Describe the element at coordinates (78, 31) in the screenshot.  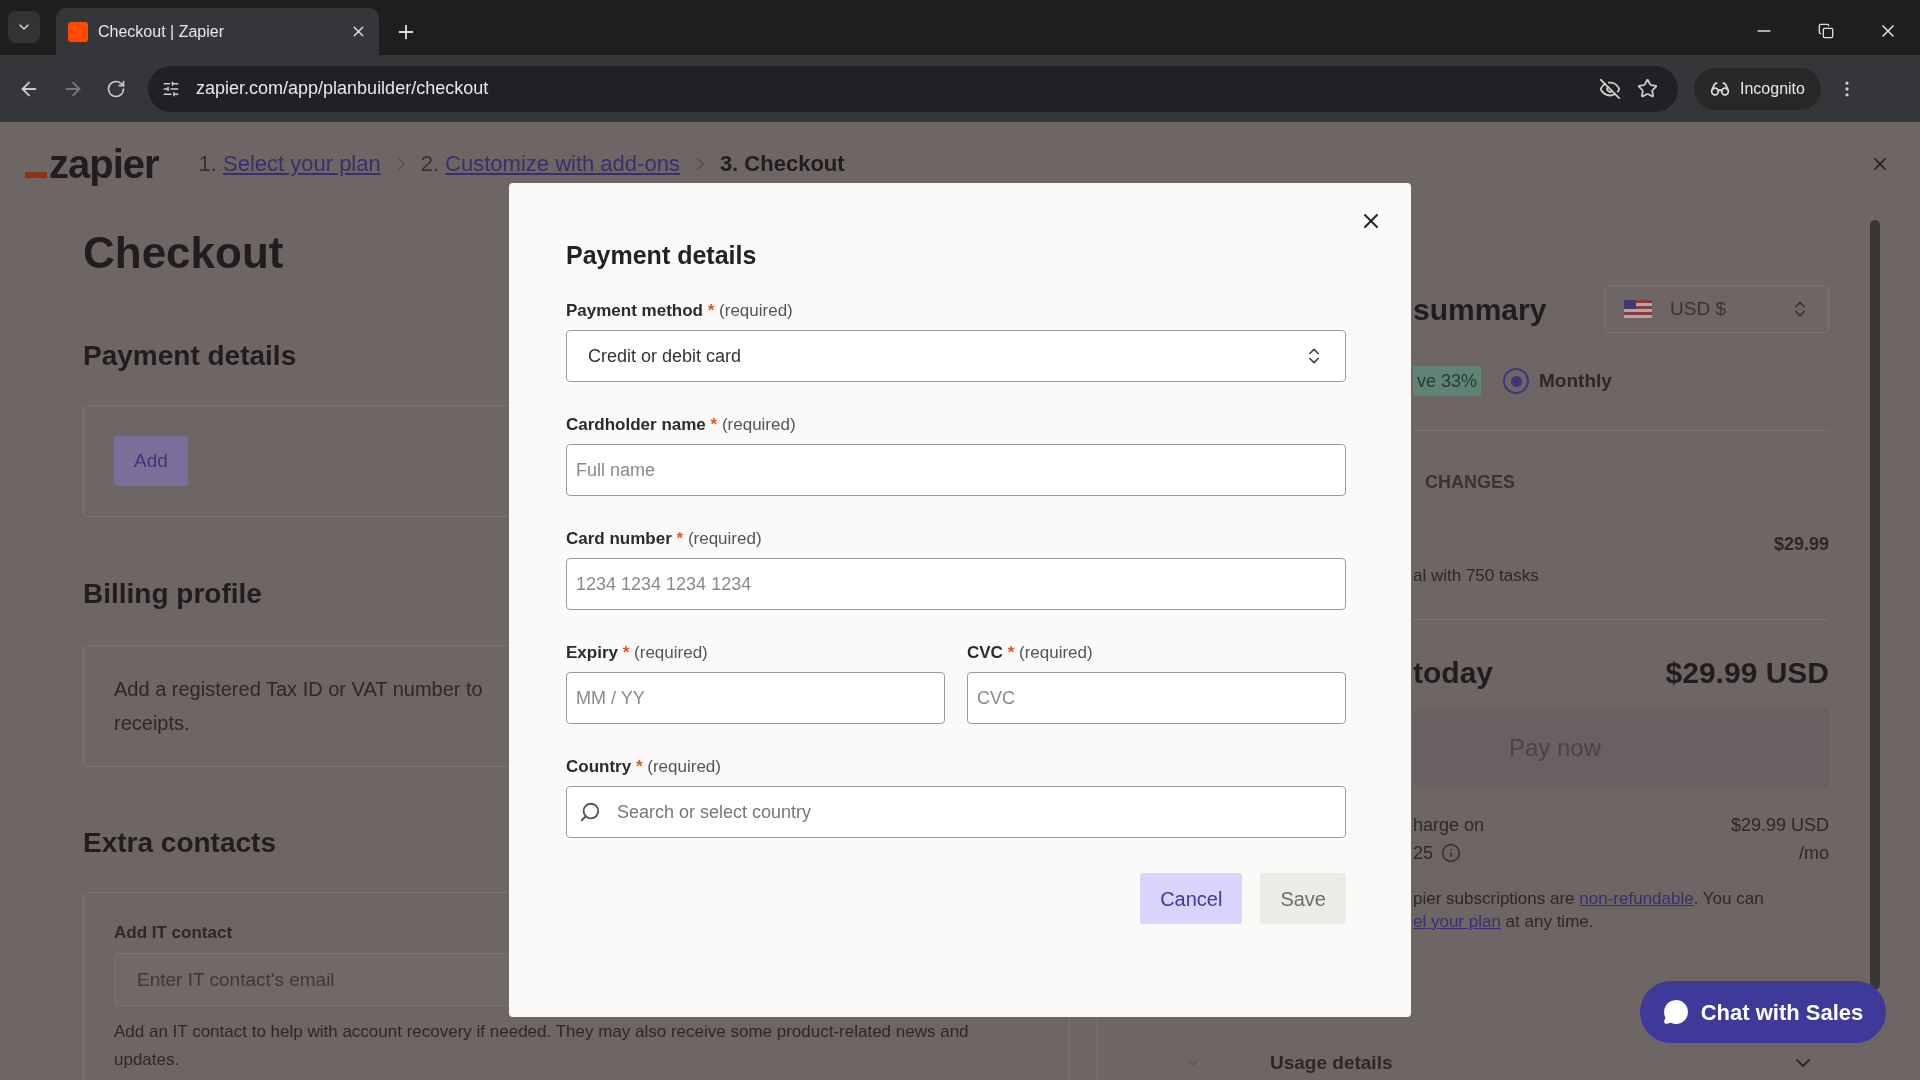
I see `favicon-icon` at that location.